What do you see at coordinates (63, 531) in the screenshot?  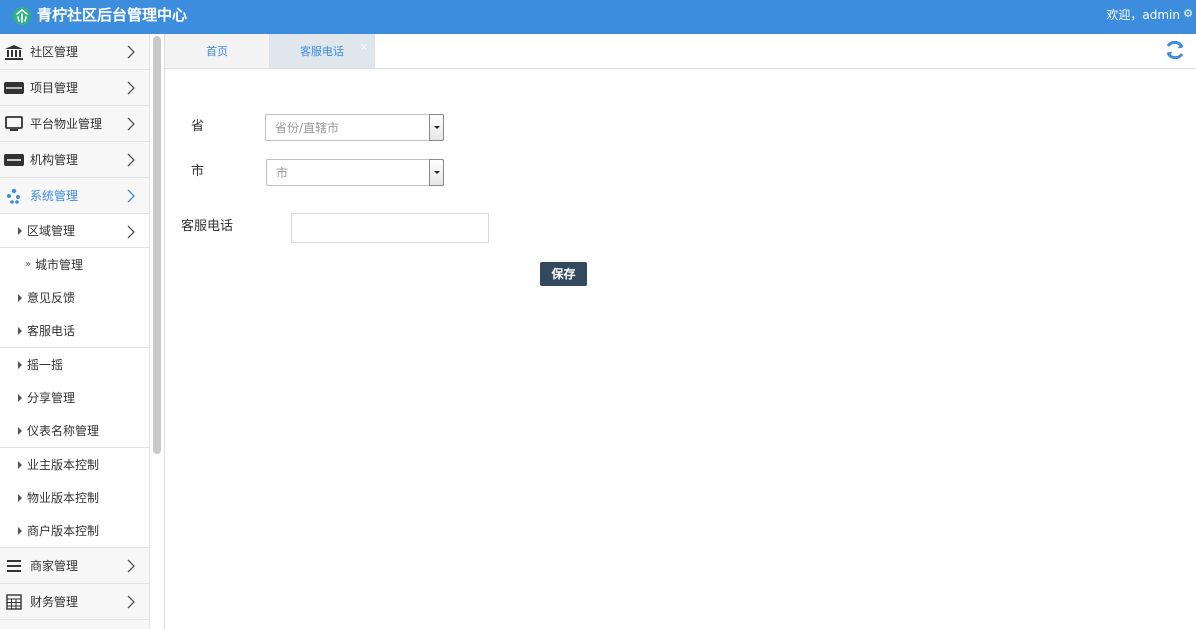 I see `submenu-item-label: 商户版本控制` at bounding box center [63, 531].